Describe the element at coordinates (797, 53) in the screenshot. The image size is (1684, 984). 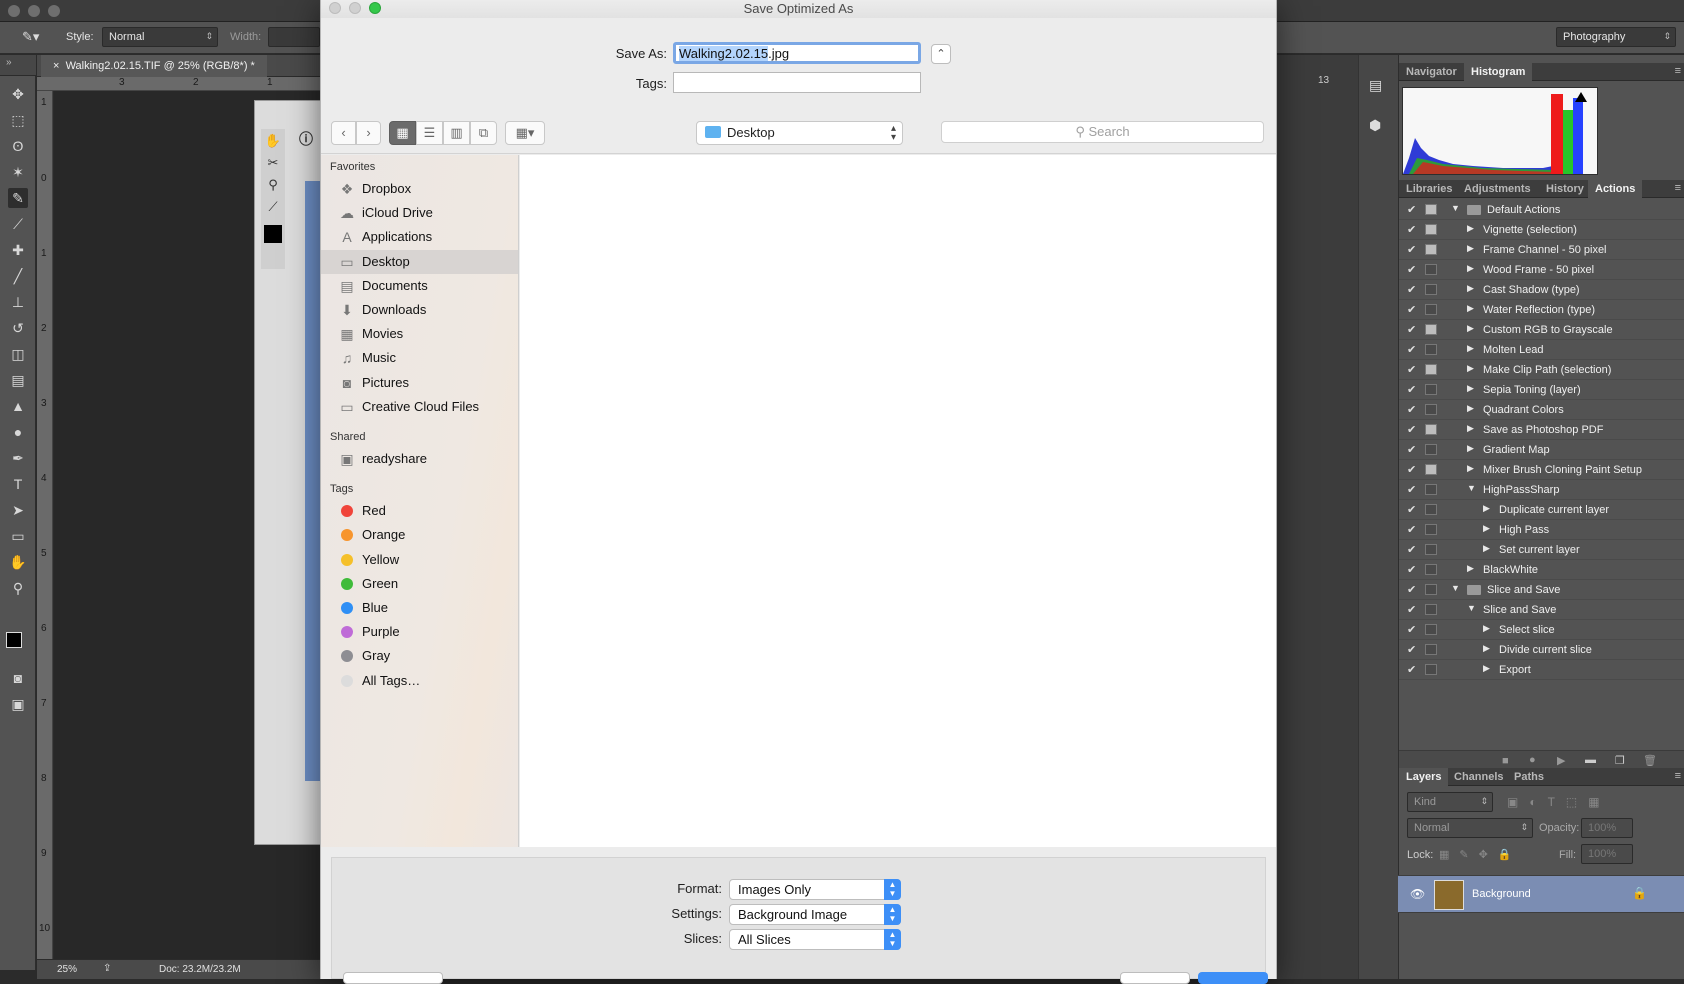
I see `filename-input: Walking2.02.15.jpg` at that location.